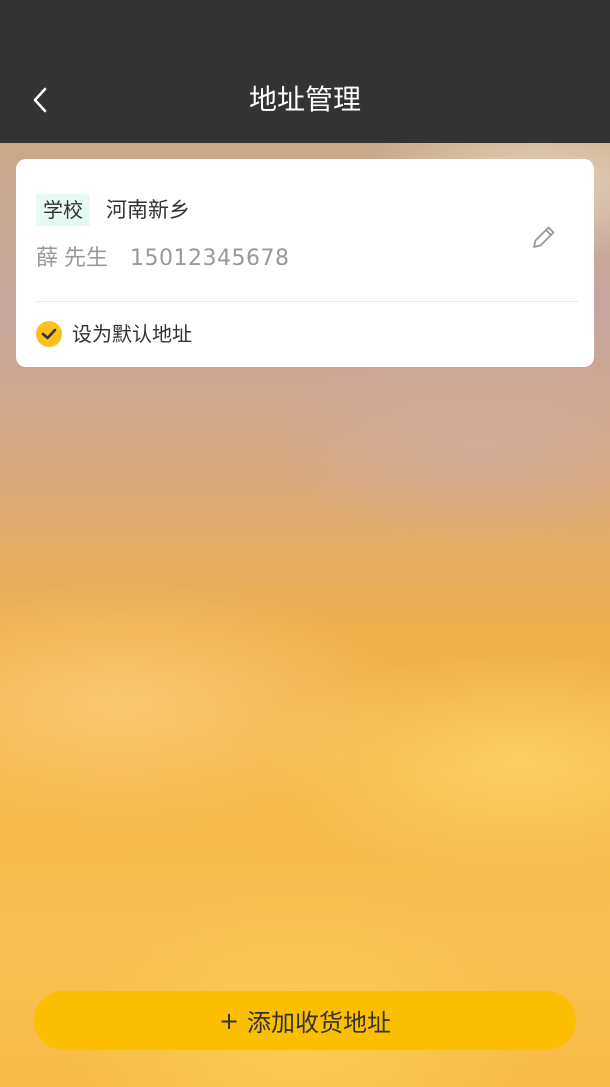 Image resolution: width=610 pixels, height=1087 pixels. Describe the element at coordinates (148, 210) in the screenshot. I see `address-text: 河南新乡` at that location.